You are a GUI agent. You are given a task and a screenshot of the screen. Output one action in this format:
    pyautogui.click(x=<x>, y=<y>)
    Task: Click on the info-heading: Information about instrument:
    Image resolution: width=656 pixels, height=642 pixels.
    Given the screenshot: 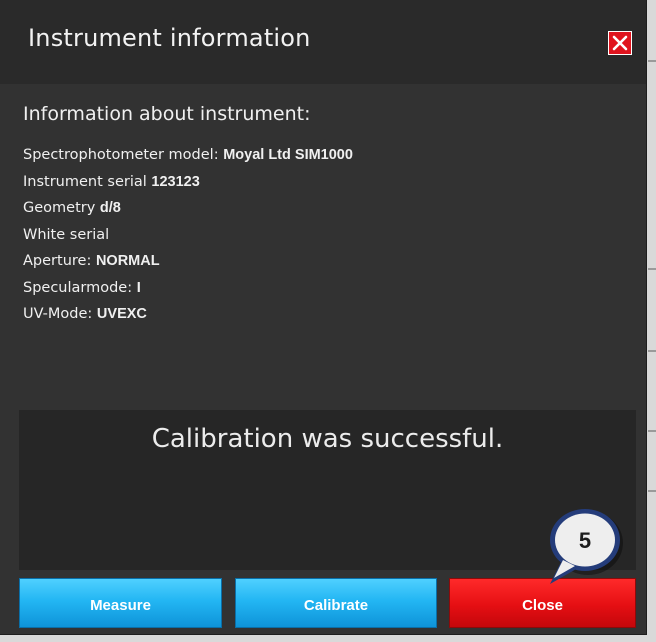 What is the action you would take?
    pyautogui.click(x=167, y=114)
    